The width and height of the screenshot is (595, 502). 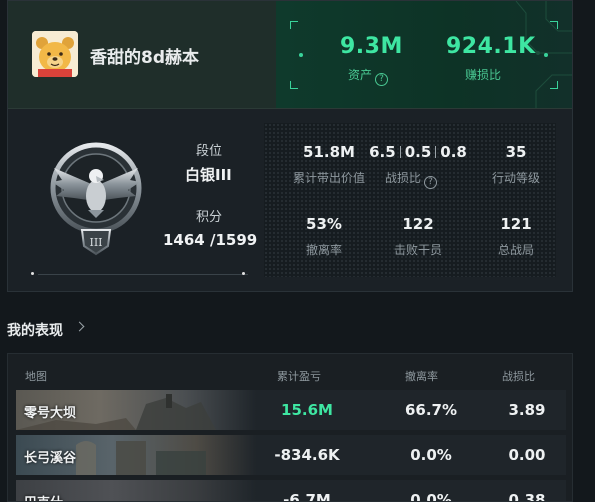 What do you see at coordinates (136, 410) in the screenshot?
I see `map-thumbnail: 零号大坝` at bounding box center [136, 410].